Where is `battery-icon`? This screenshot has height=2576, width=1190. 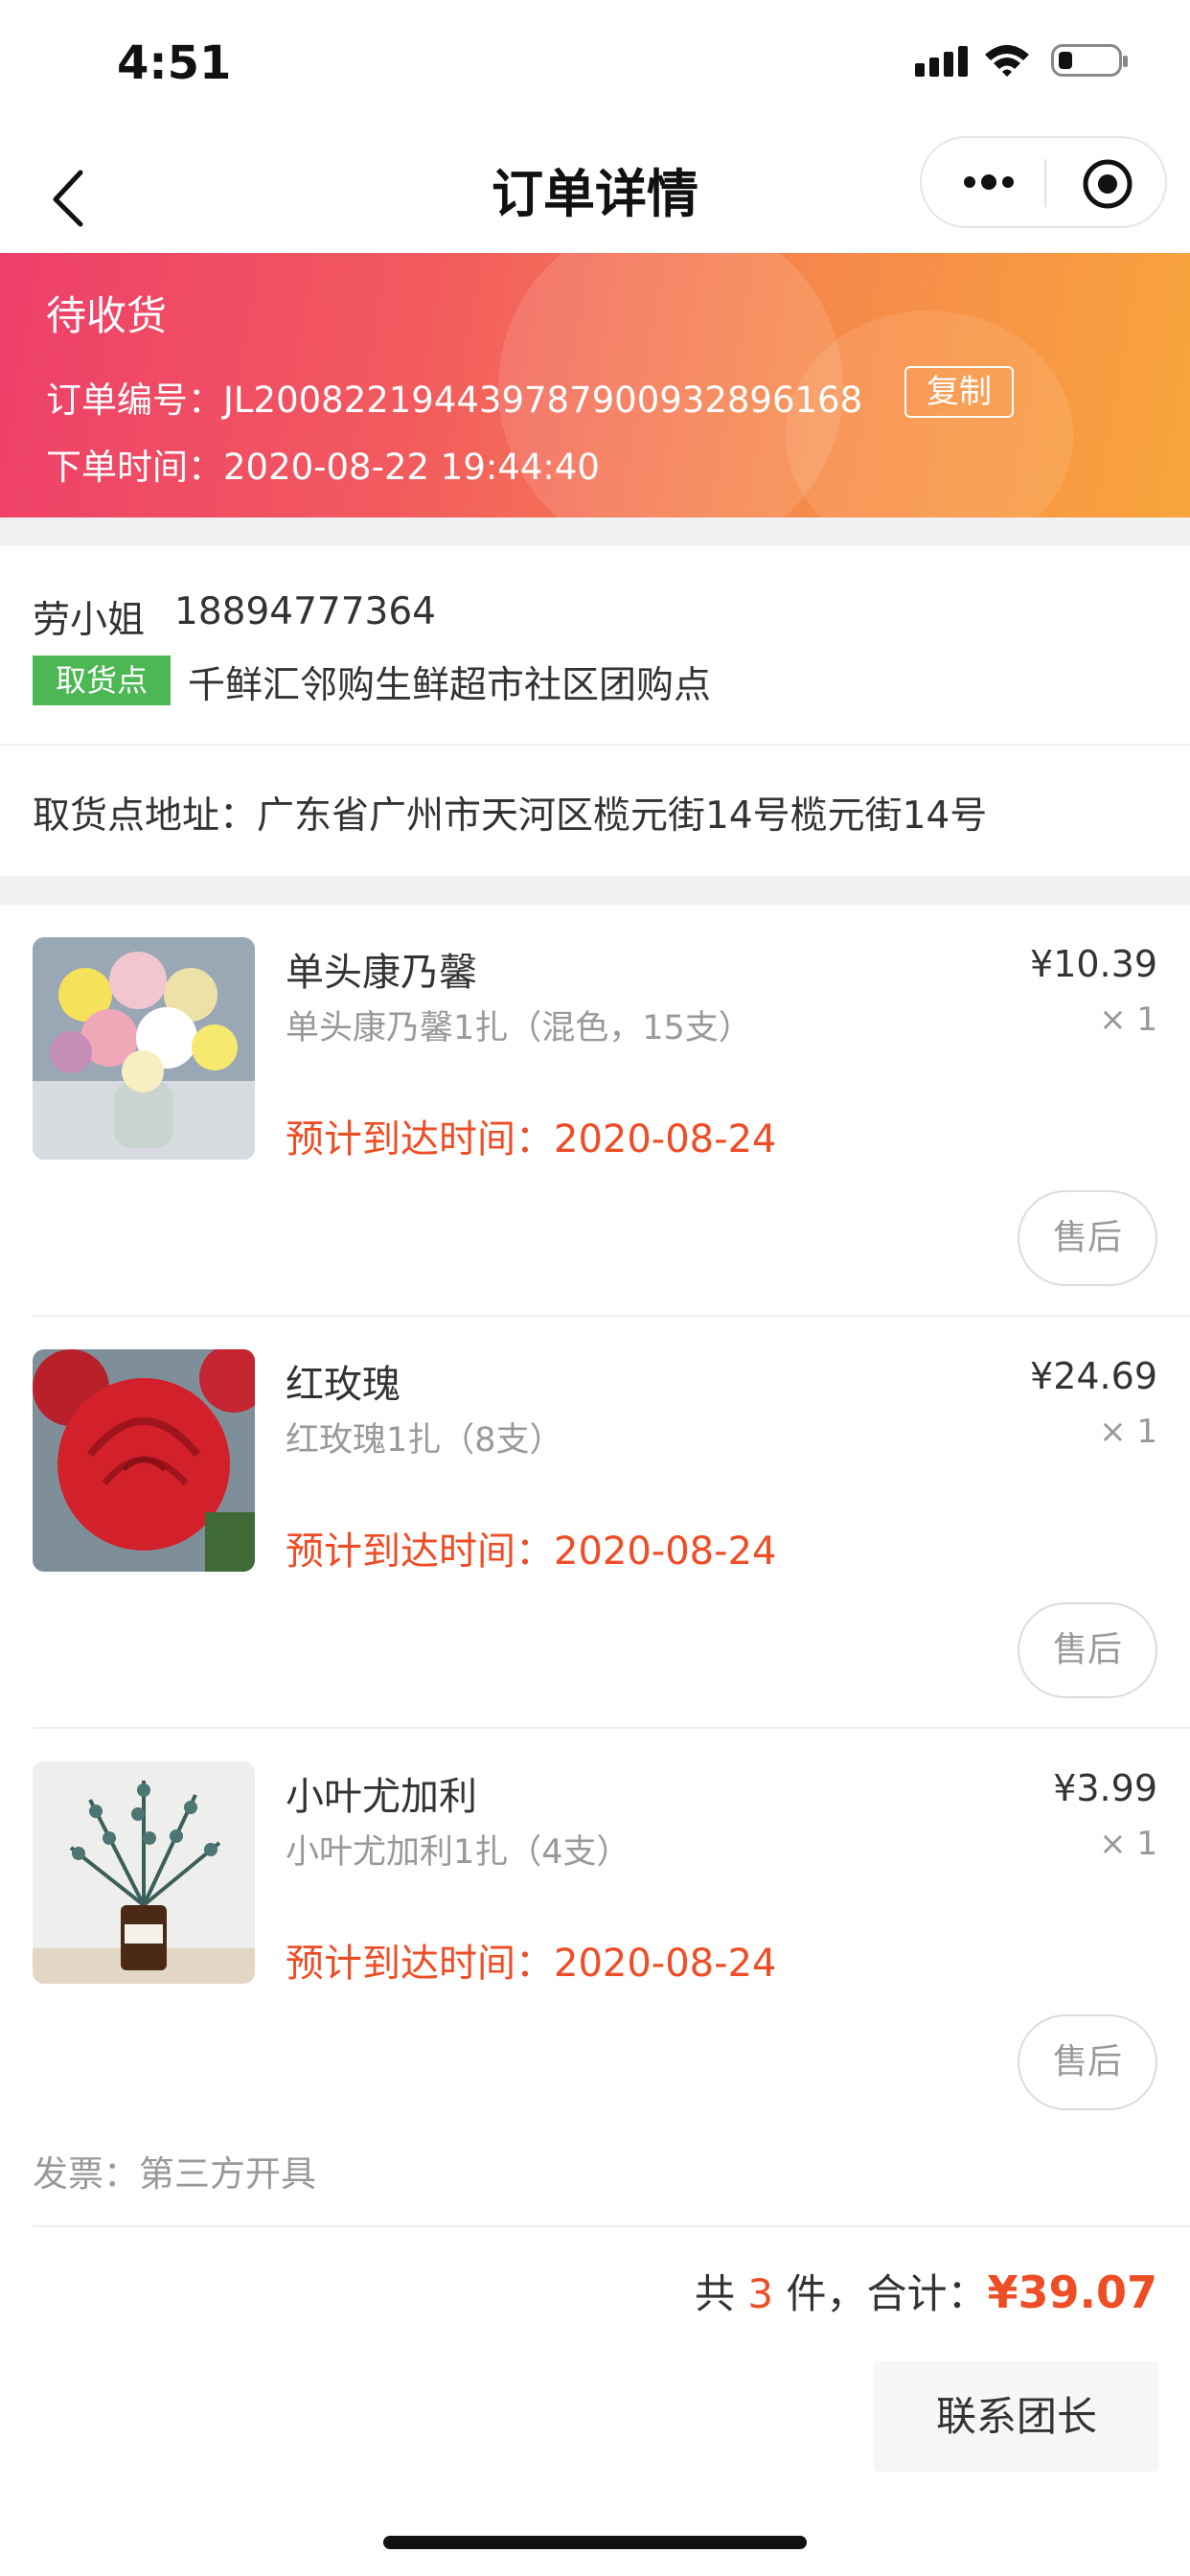
battery-icon is located at coordinates (1090, 60).